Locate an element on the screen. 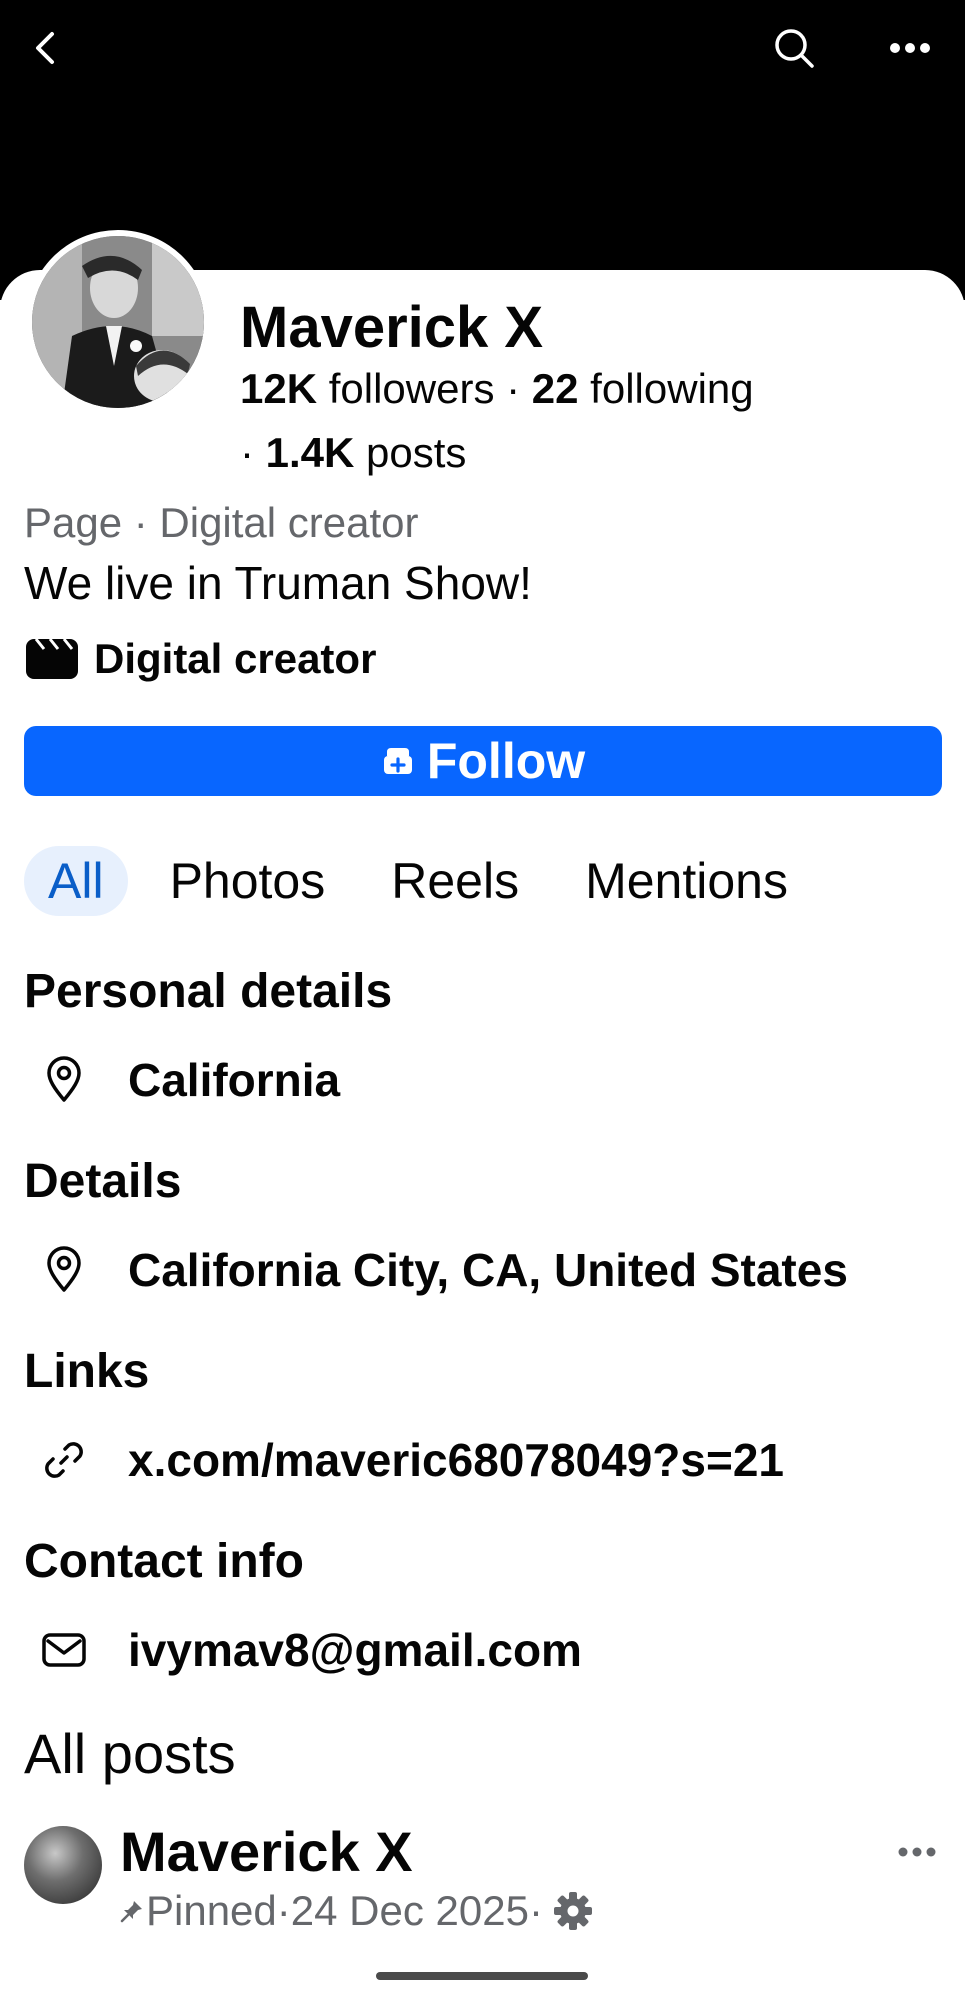  details-location-text: California City, CA, United States is located at coordinates (488, 1270).